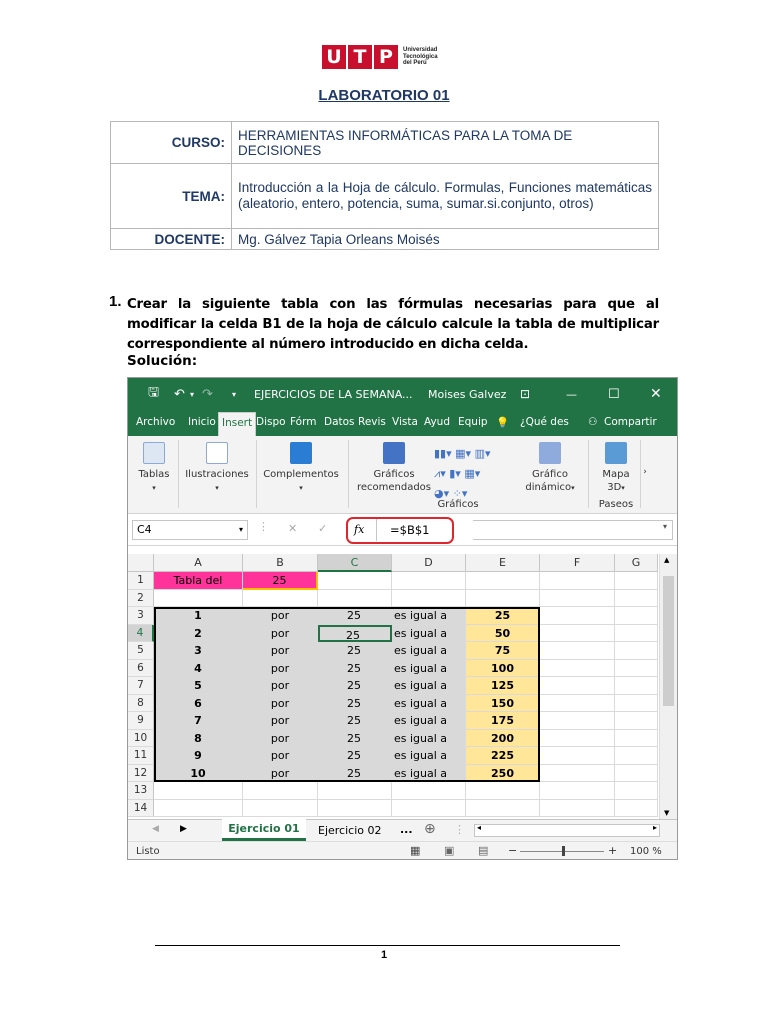 The height and width of the screenshot is (1024, 768). Describe the element at coordinates (503, 616) in the screenshot. I see `cell-e3: 25` at that location.